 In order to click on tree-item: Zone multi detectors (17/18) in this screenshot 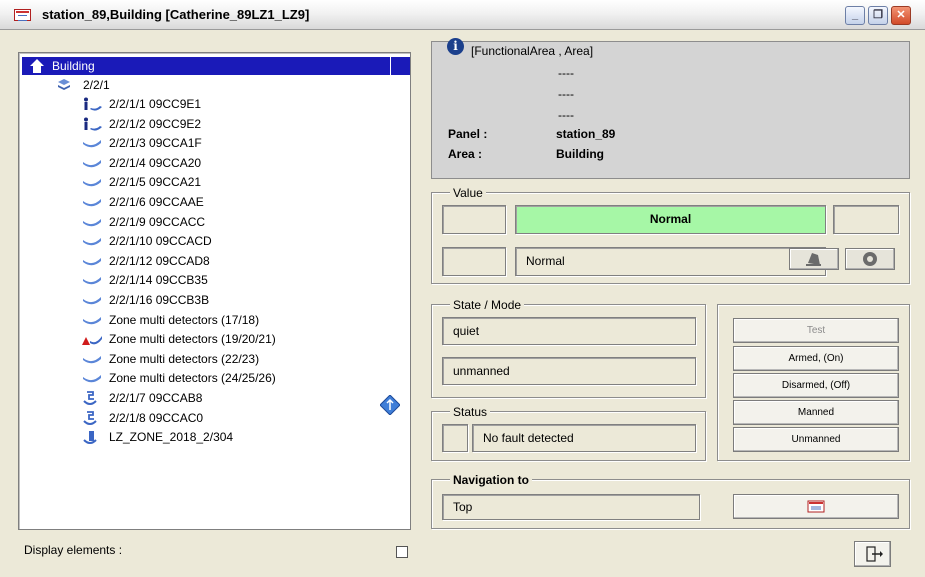, I will do `click(216, 320)`.